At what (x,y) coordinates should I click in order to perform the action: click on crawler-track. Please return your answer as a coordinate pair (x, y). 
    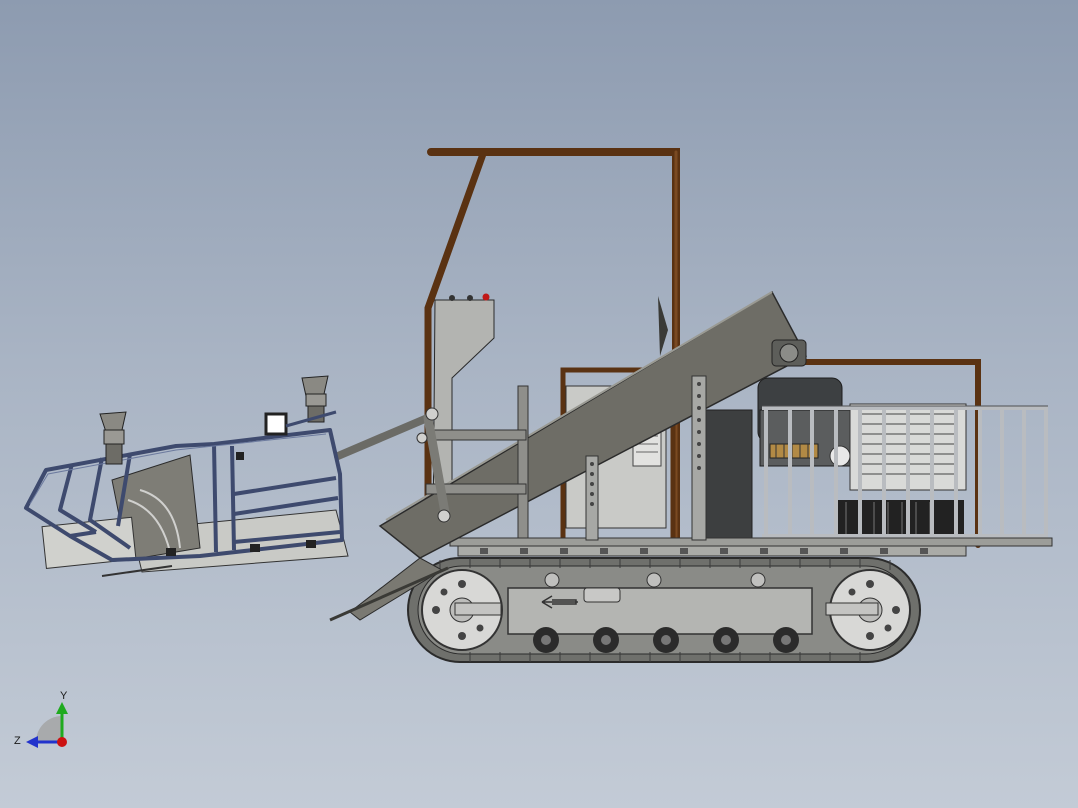
    Looking at the image, I should click on (664, 610).